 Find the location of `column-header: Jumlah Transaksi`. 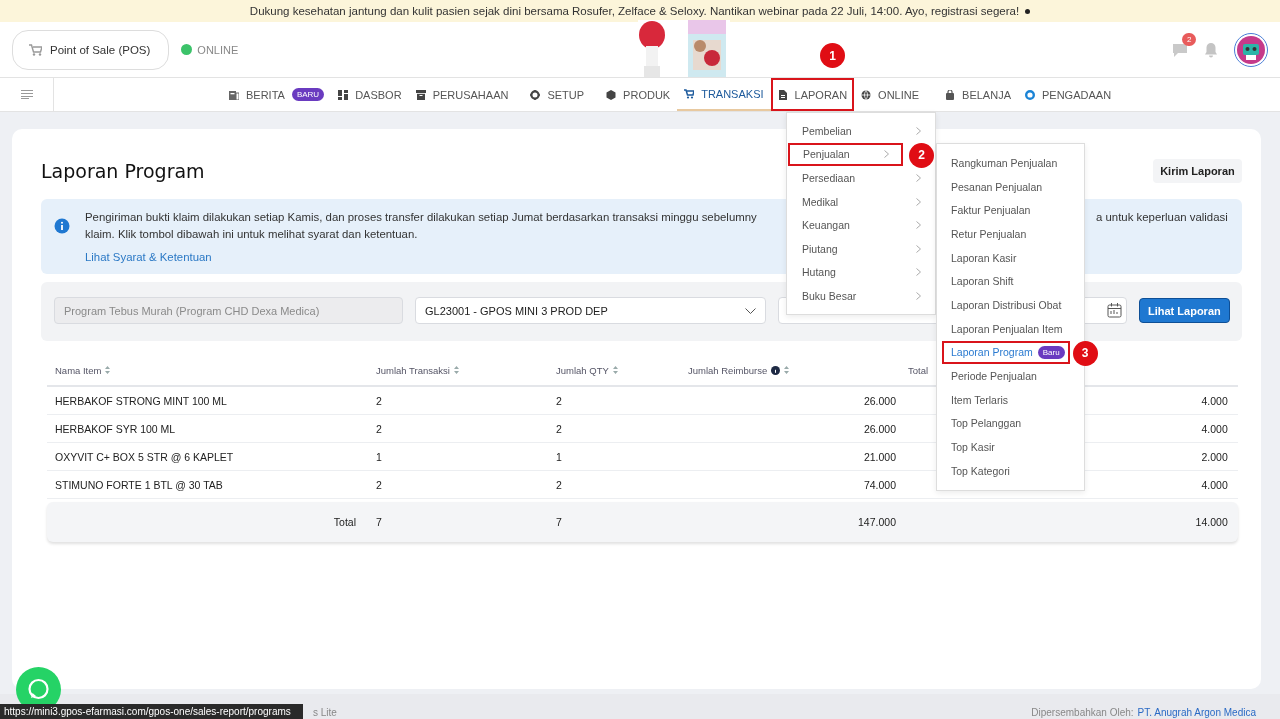

column-header: Jumlah Transaksi is located at coordinates (458, 370).